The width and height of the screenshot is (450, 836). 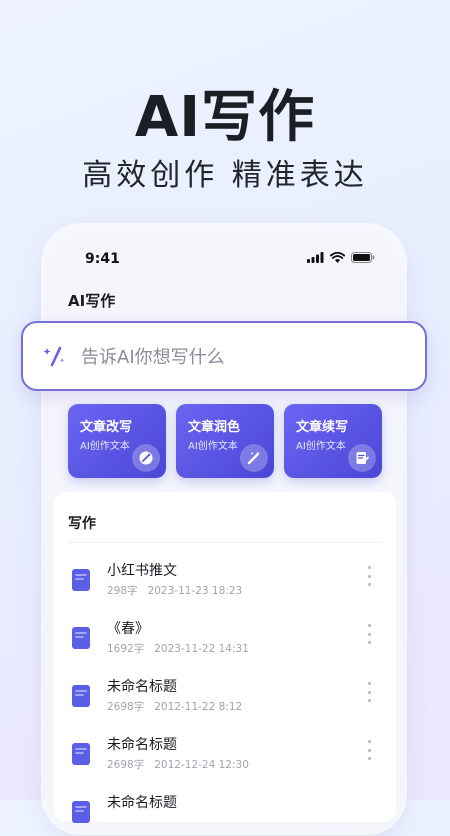 I want to click on app-title: AI写作, so click(x=92, y=301).